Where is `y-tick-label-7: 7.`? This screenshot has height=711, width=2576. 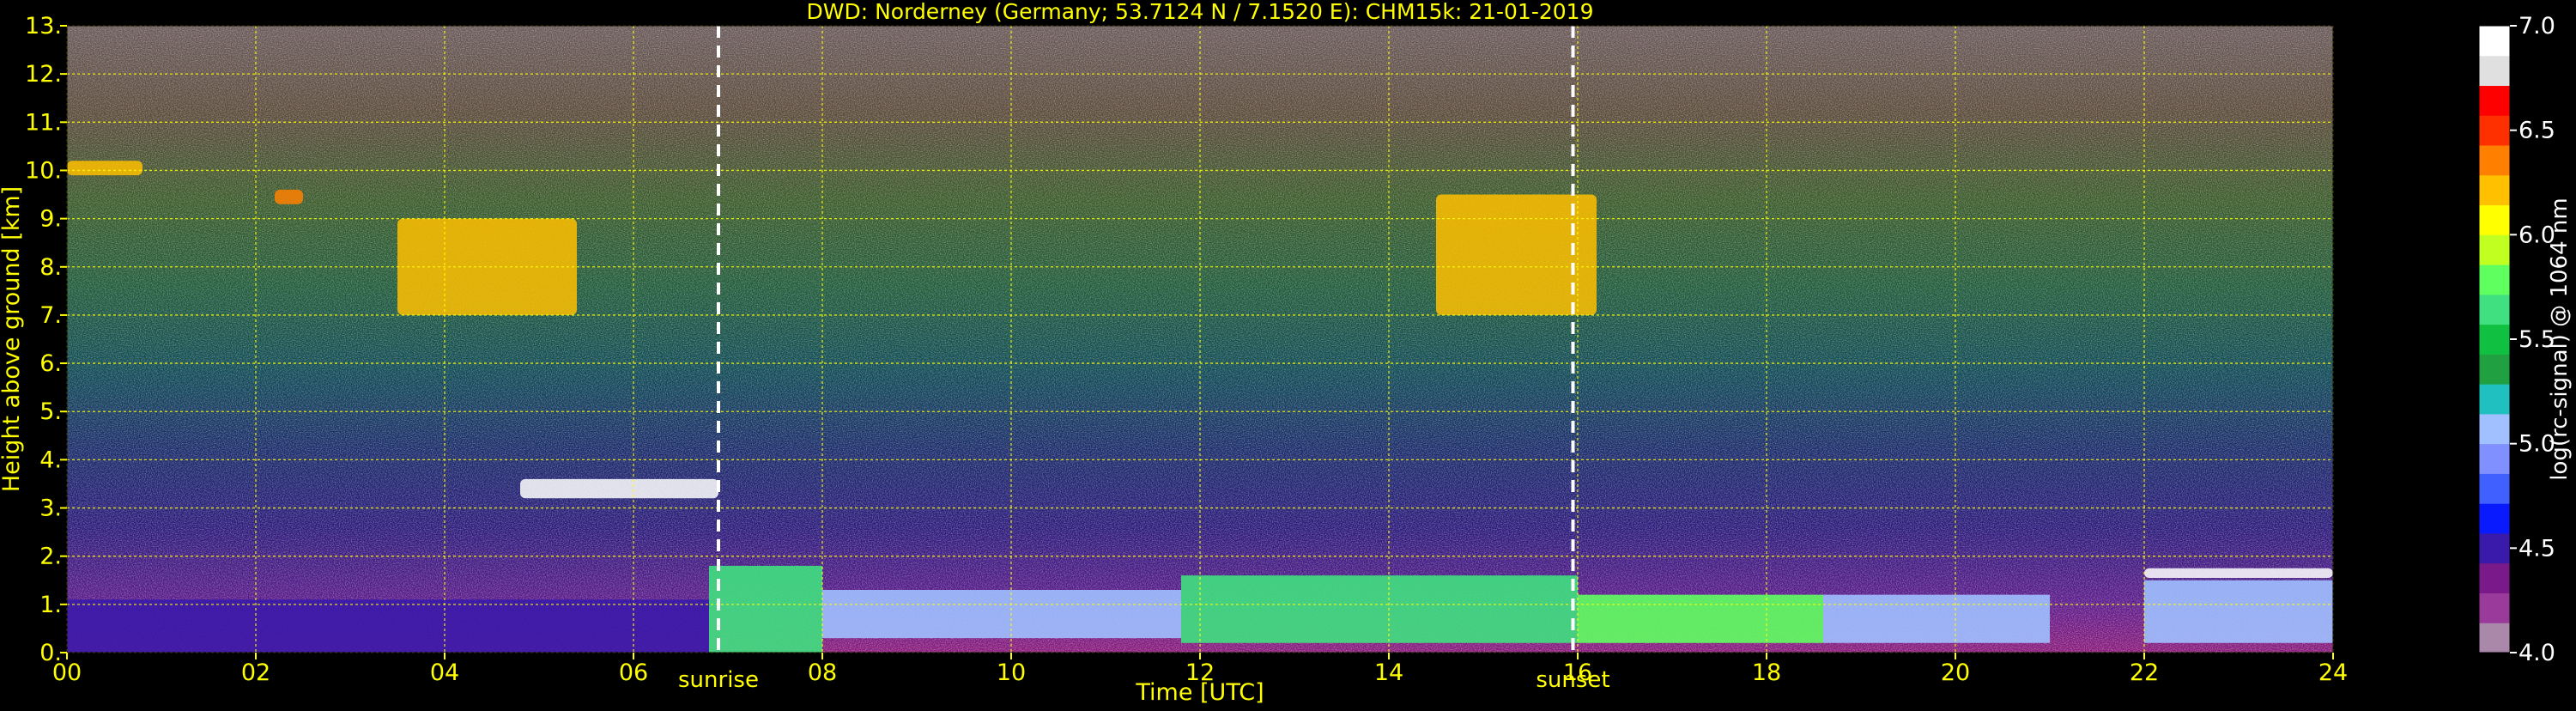 y-tick-label-7: 7. is located at coordinates (50, 315).